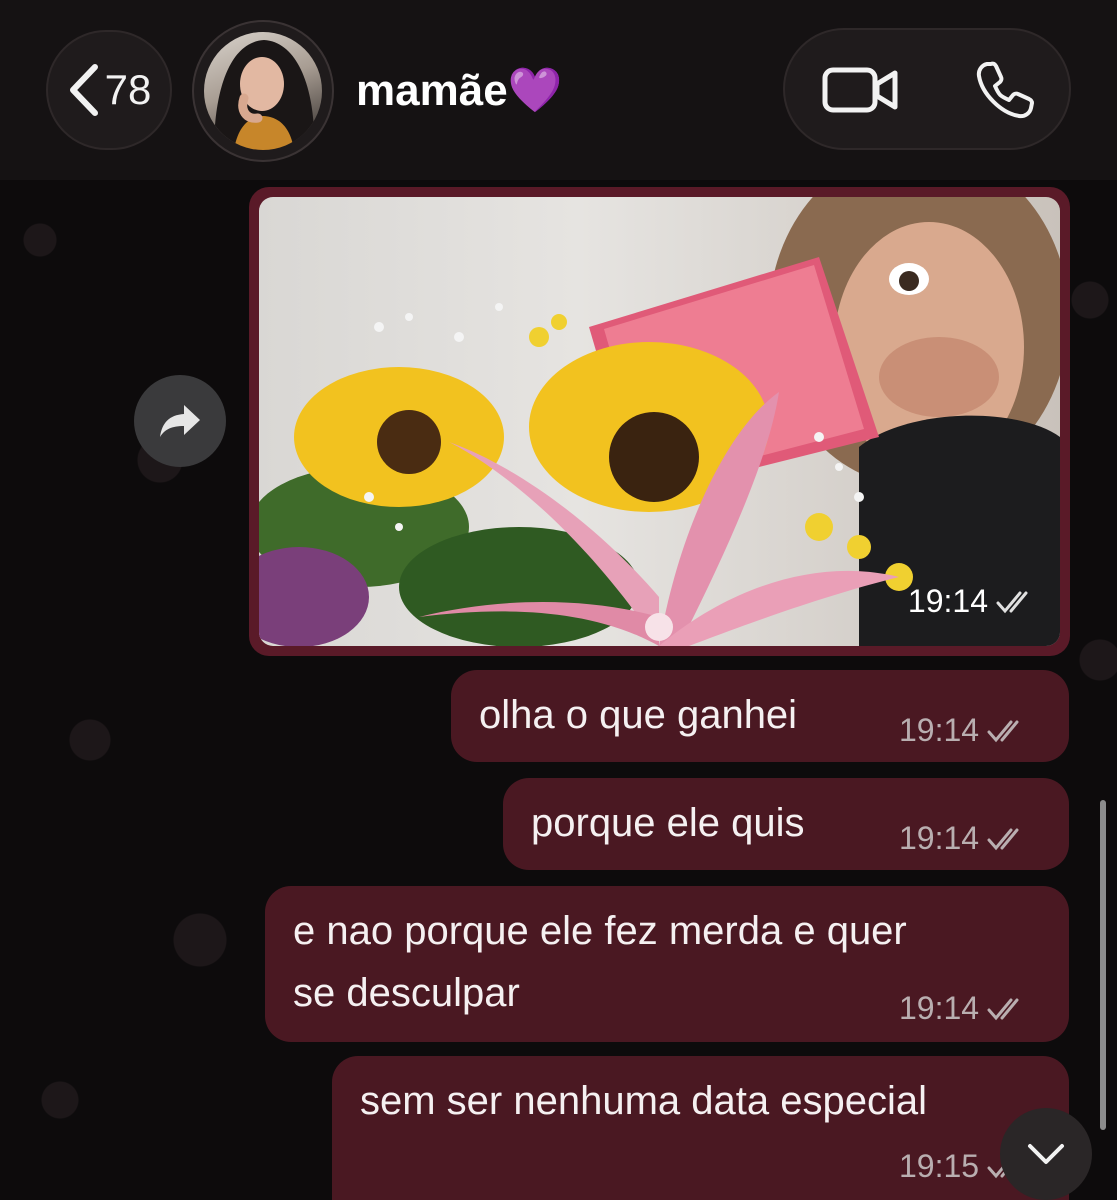 This screenshot has width=1117, height=1200. I want to click on message-time: 19:15, so click(939, 1166).